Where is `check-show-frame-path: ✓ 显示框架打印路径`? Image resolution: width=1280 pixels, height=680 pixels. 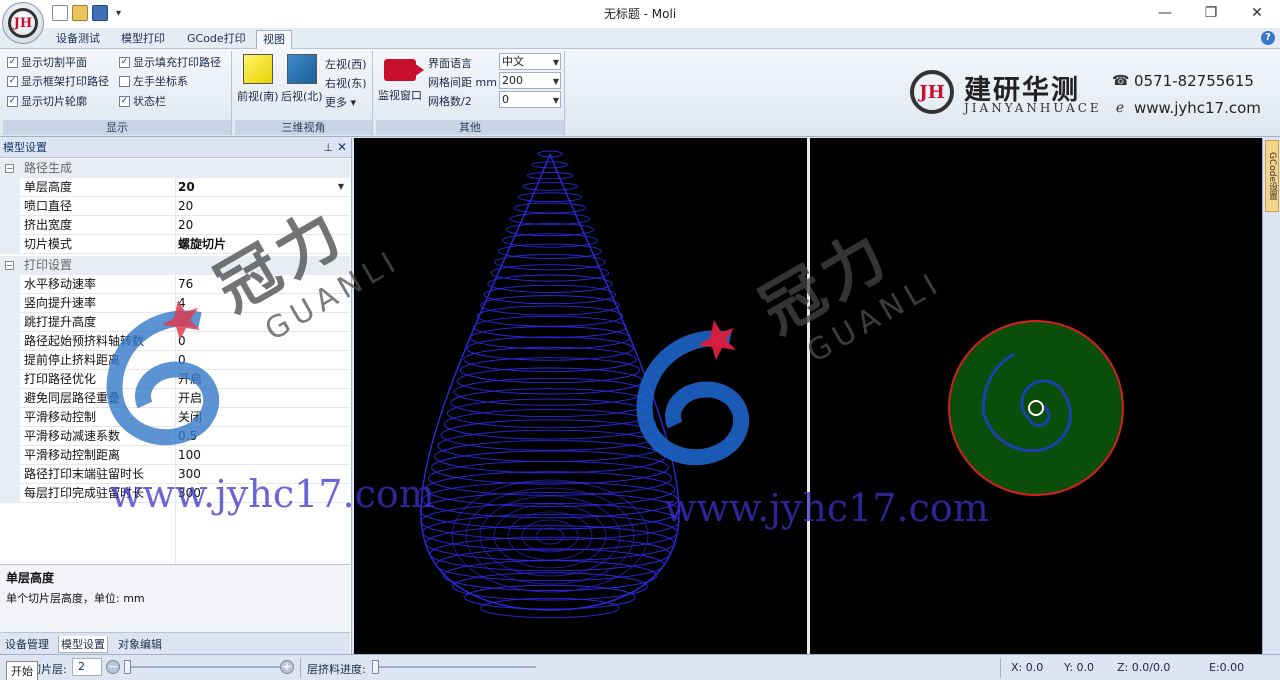
check-show-frame-path: ✓ 显示框架打印路径 is located at coordinates (58, 81).